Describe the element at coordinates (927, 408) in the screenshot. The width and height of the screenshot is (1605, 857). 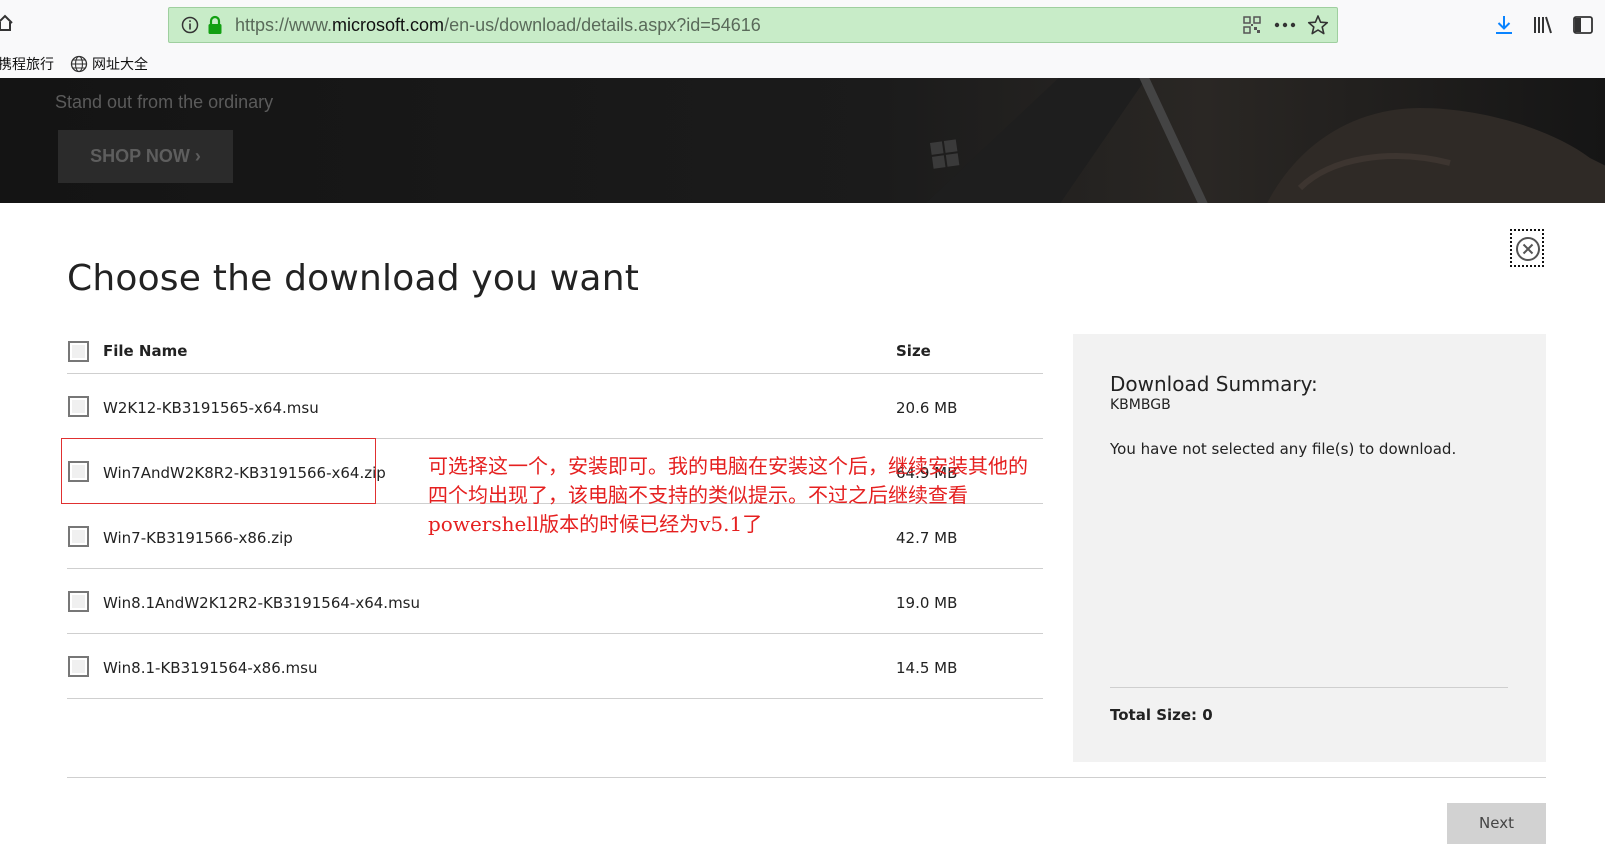
I see `file-size: 20.6 MB` at that location.